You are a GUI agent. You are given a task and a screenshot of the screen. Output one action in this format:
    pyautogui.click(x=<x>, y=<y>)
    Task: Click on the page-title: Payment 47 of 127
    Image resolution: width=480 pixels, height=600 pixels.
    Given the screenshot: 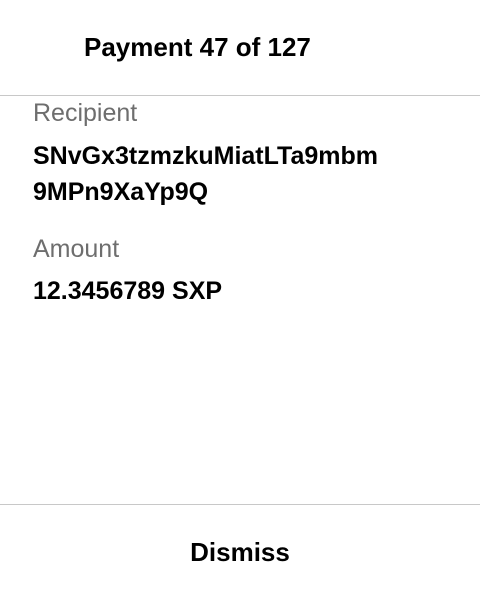 What is the action you would take?
    pyautogui.click(x=197, y=47)
    